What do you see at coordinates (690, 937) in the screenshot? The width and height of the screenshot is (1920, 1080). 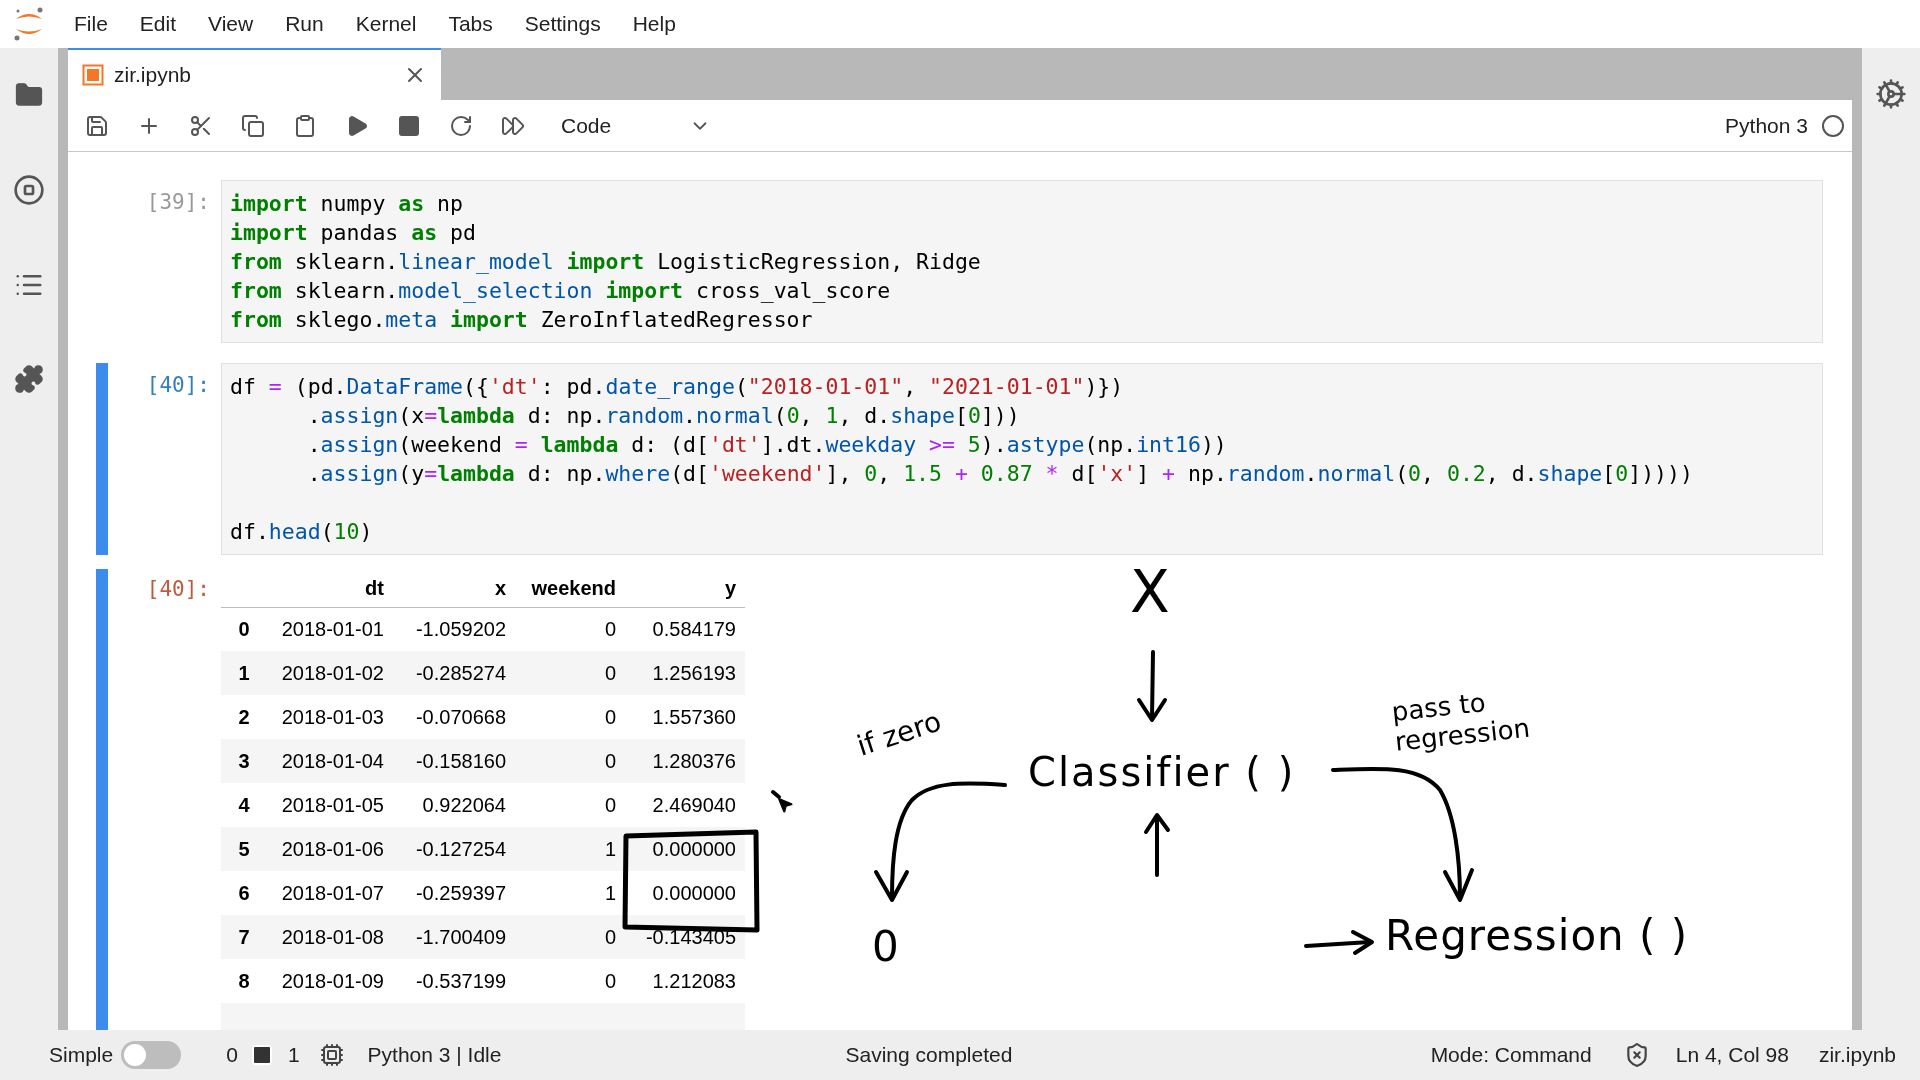 I see `table-cell: -0.143405` at bounding box center [690, 937].